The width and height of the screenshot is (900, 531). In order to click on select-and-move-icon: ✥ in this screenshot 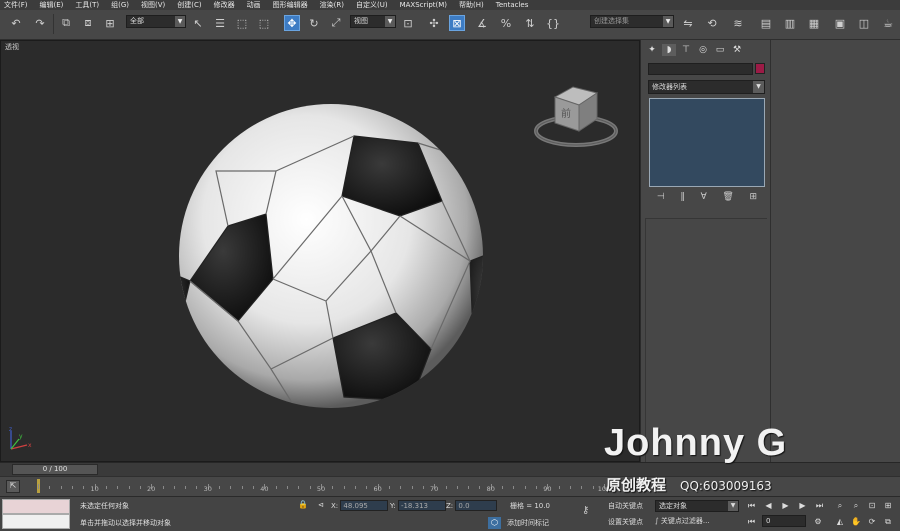, I will do `click(292, 23)`.